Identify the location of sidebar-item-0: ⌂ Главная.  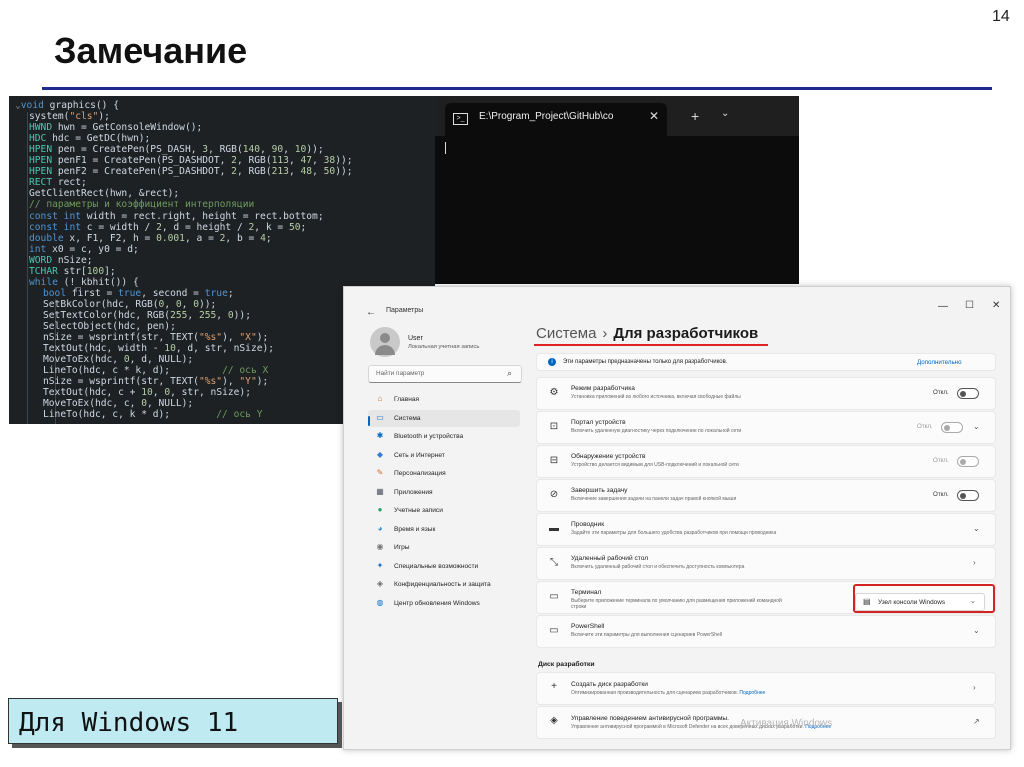
(444, 399).